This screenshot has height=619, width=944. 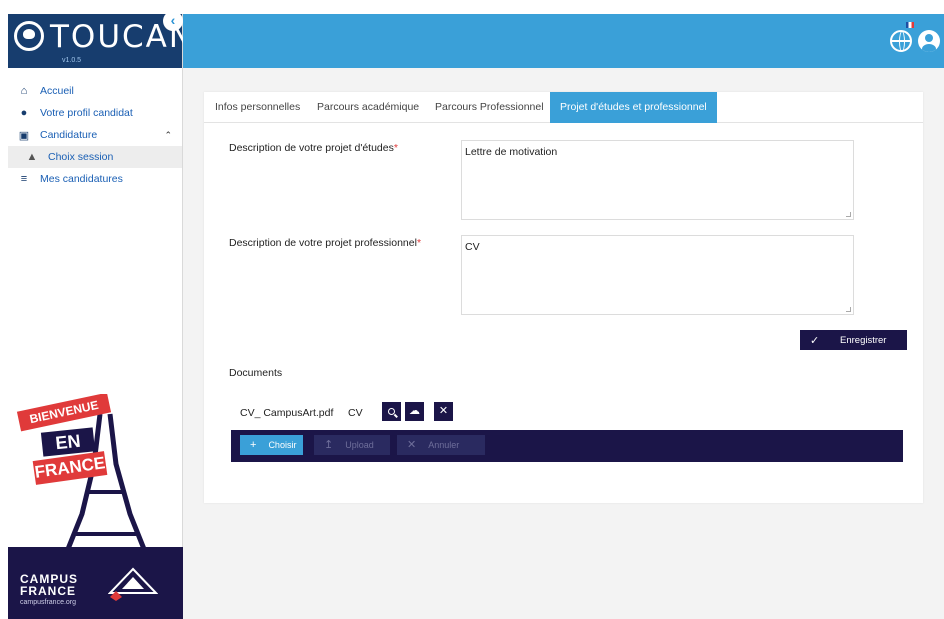 What do you see at coordinates (69, 135) in the screenshot?
I see `sidebar-item-label: Candidature` at bounding box center [69, 135].